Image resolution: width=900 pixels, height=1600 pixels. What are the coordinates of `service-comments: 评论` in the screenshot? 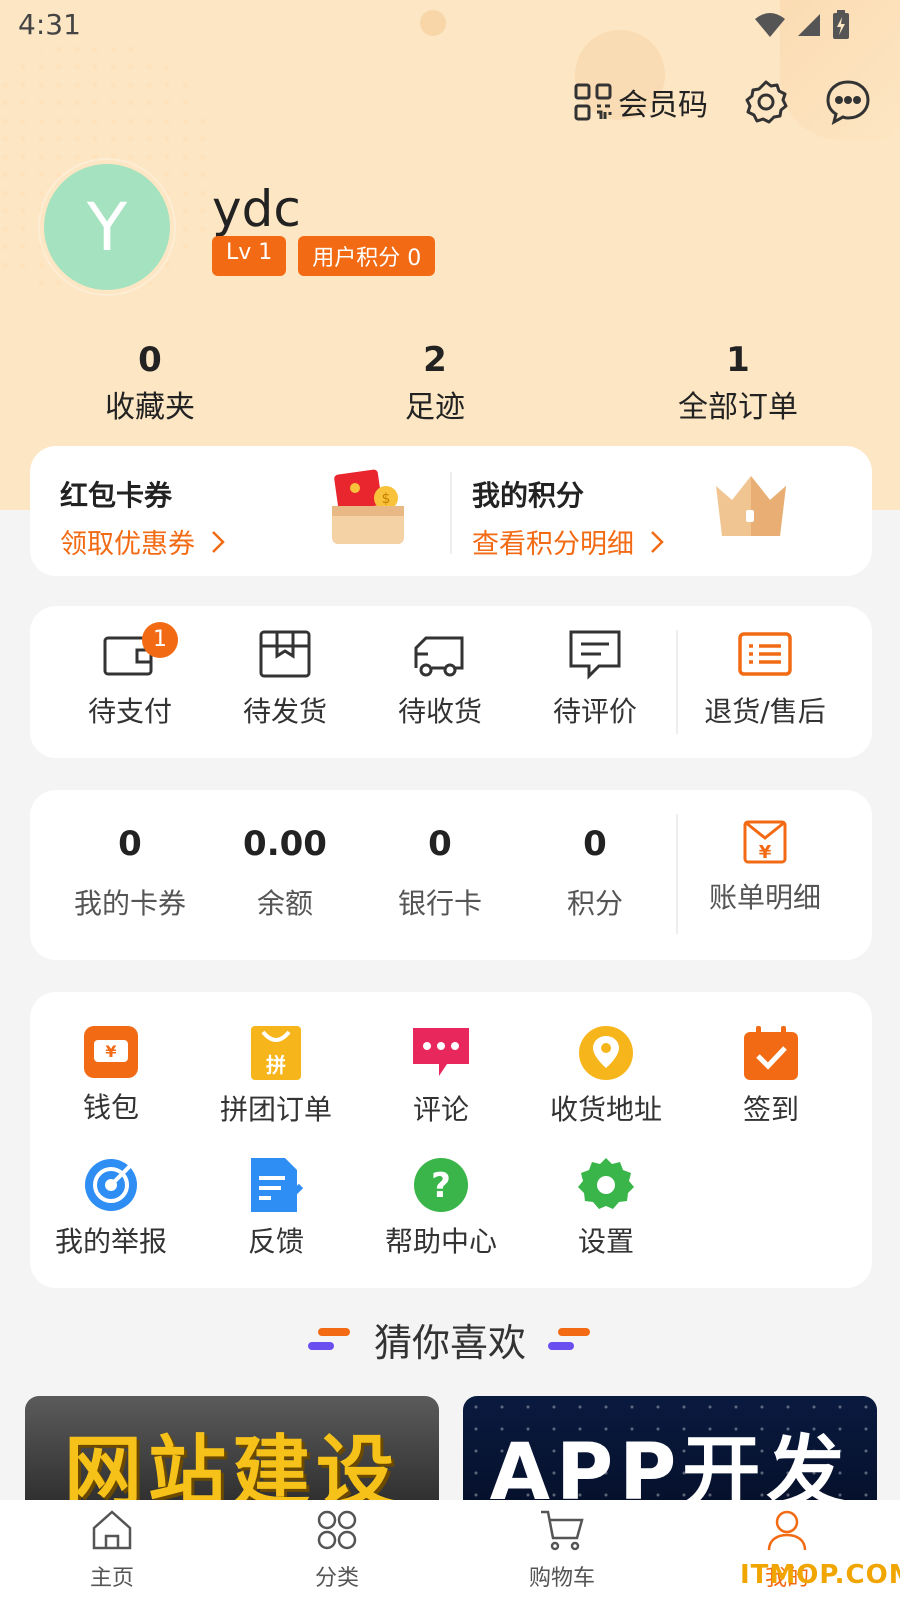 It's located at (441, 1076).